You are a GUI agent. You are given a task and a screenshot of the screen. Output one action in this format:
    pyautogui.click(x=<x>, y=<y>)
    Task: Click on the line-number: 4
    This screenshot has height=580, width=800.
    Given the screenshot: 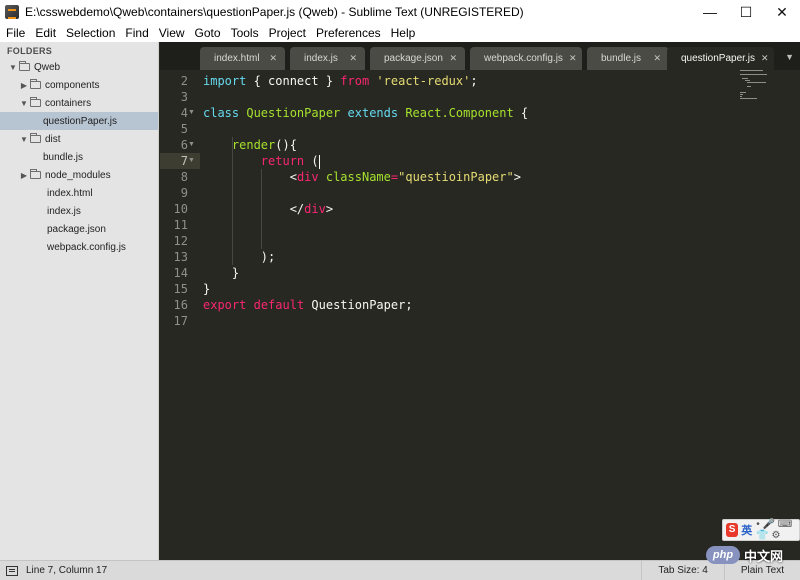 What is the action you would take?
    pyautogui.click(x=184, y=113)
    